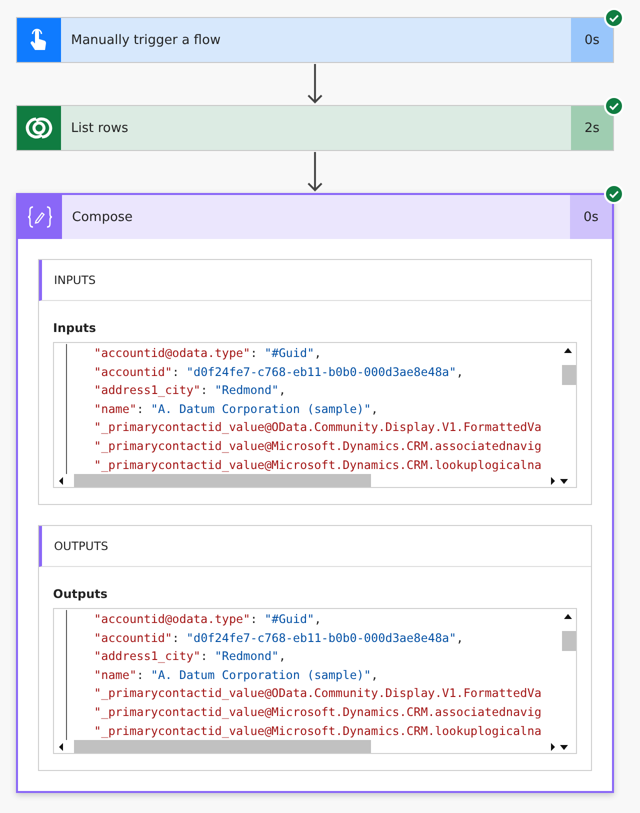  What do you see at coordinates (80, 594) in the screenshot?
I see `field-label: Outputs` at bounding box center [80, 594].